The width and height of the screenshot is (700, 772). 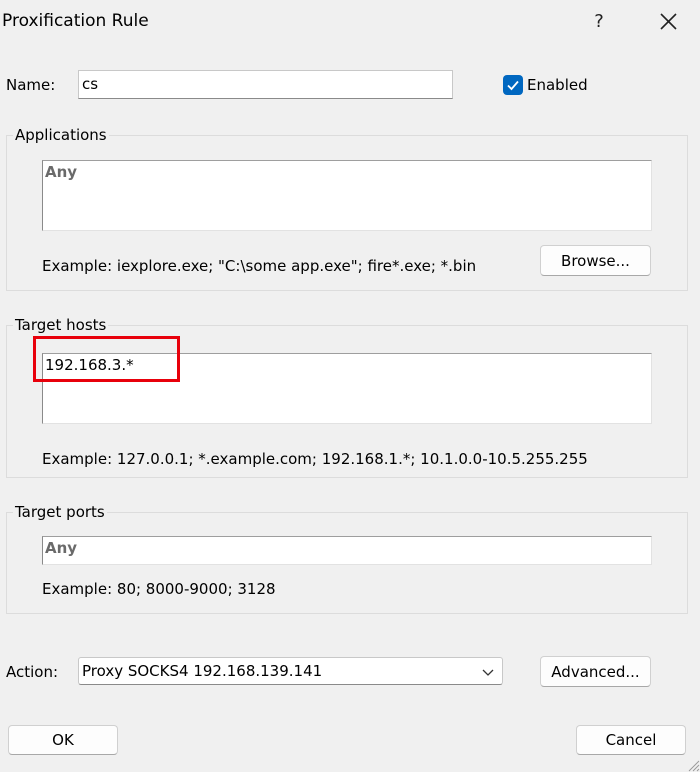 I want to click on ok-button: OK, so click(x=63, y=740).